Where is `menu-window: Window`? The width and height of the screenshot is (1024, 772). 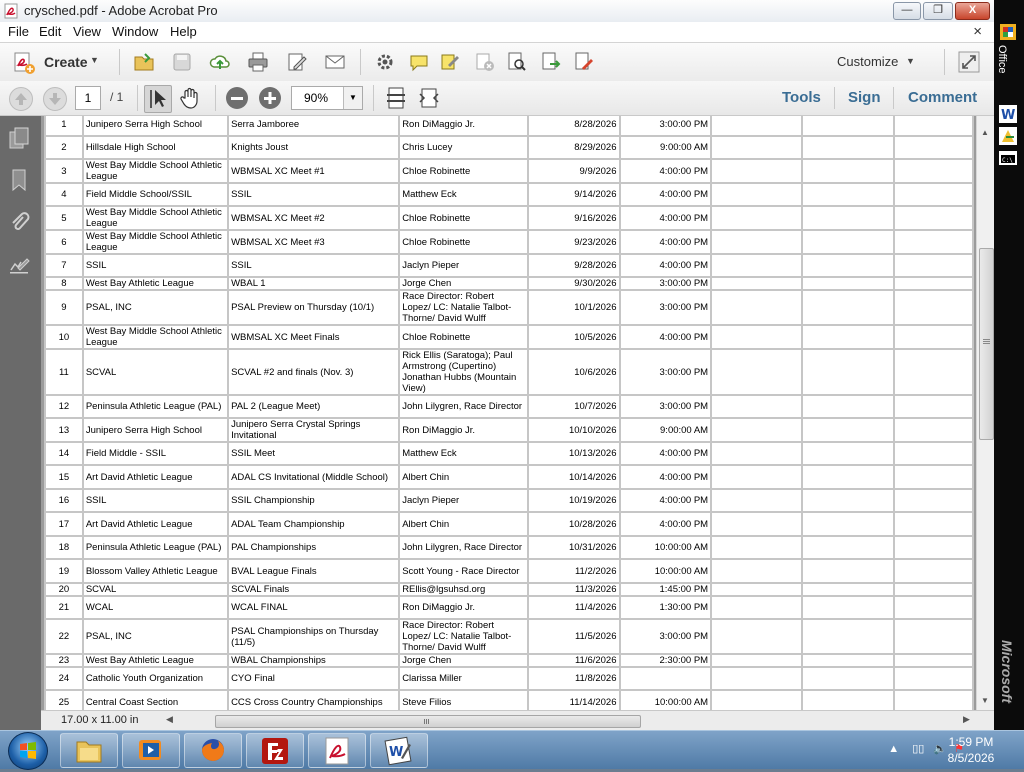 menu-window: Window is located at coordinates (135, 31).